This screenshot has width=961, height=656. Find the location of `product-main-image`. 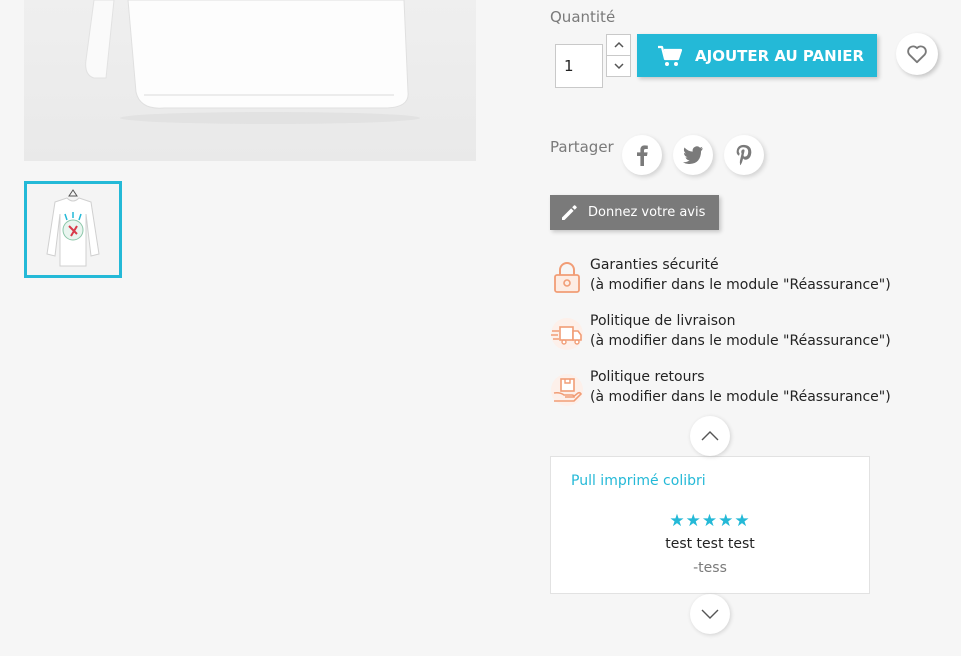

product-main-image is located at coordinates (250, 80).